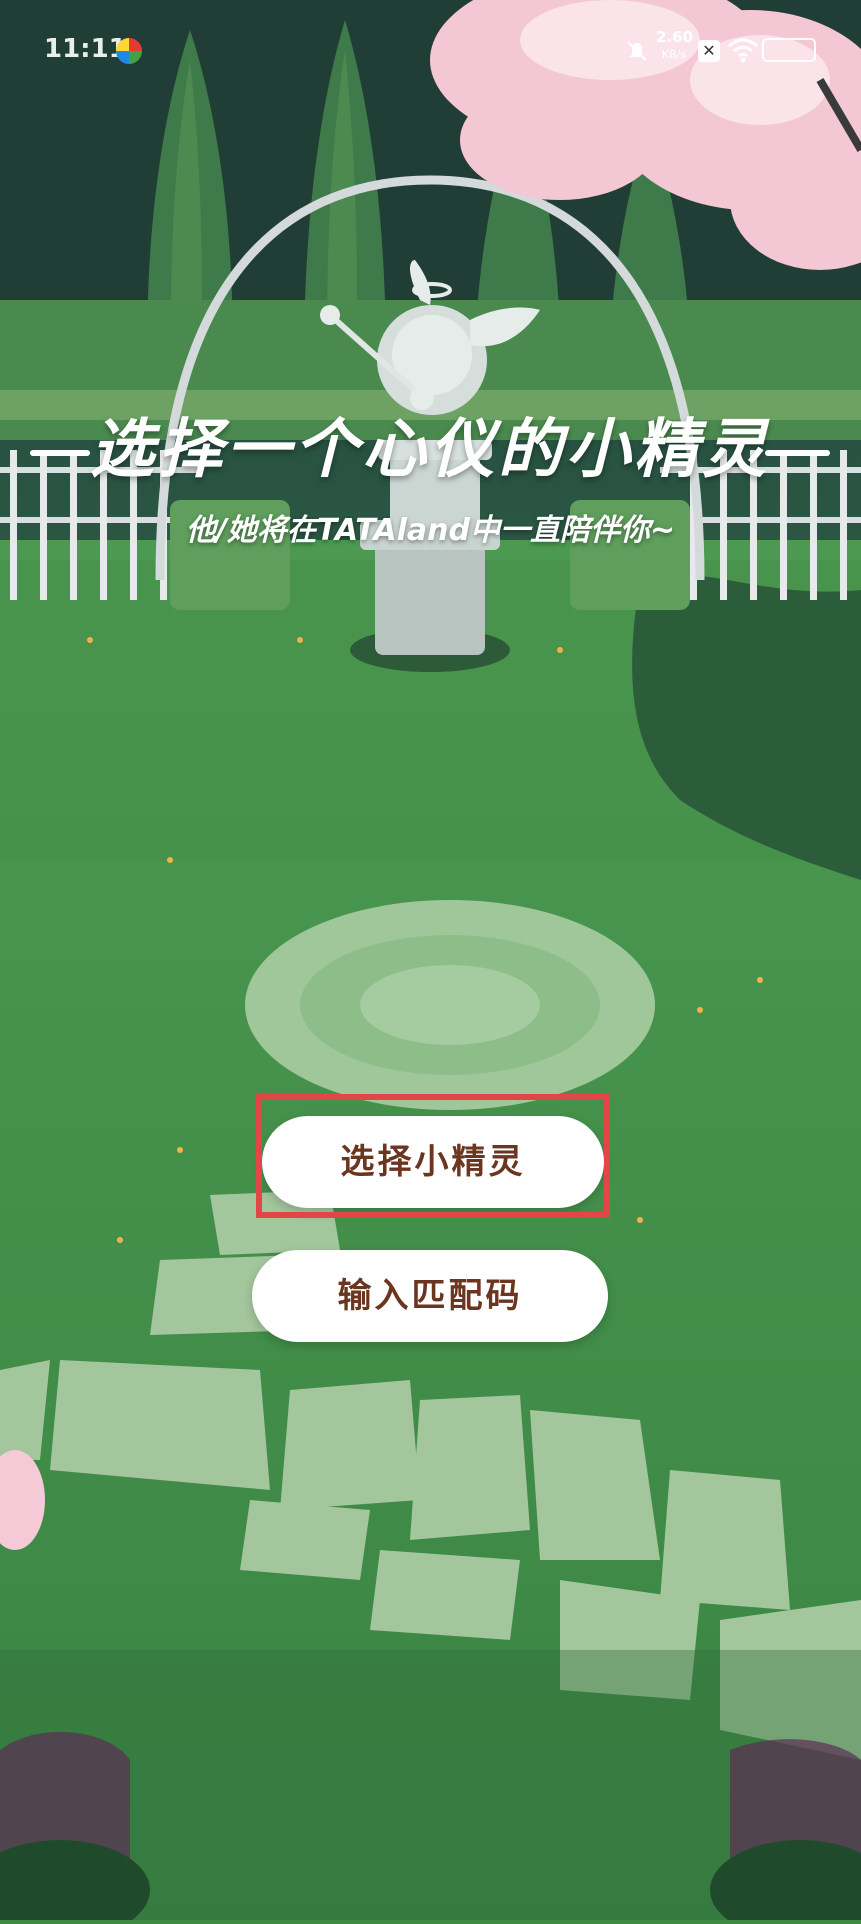  Describe the element at coordinates (430, 1296) in the screenshot. I see `enter-match-code-button: 输入匹配码` at that location.